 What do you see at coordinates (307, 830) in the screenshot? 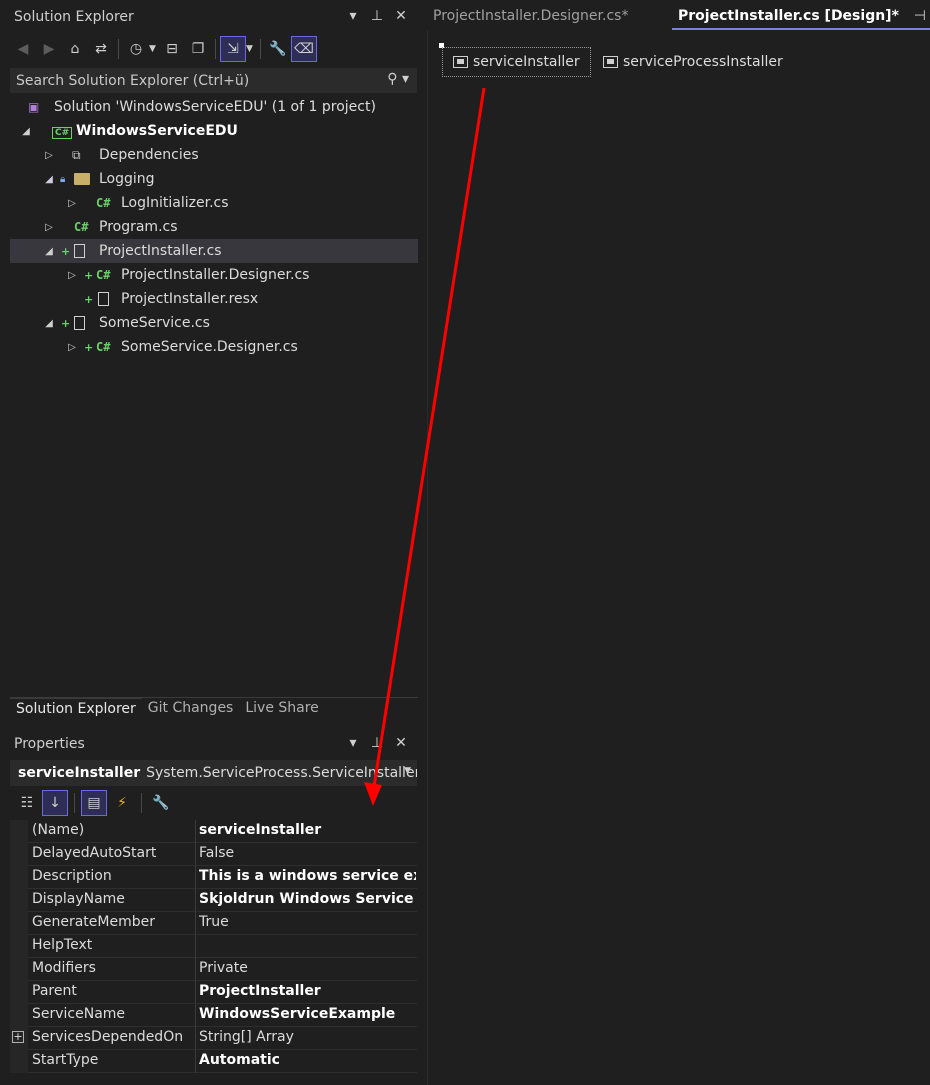
I see `property-value: serviceInstaller` at bounding box center [307, 830].